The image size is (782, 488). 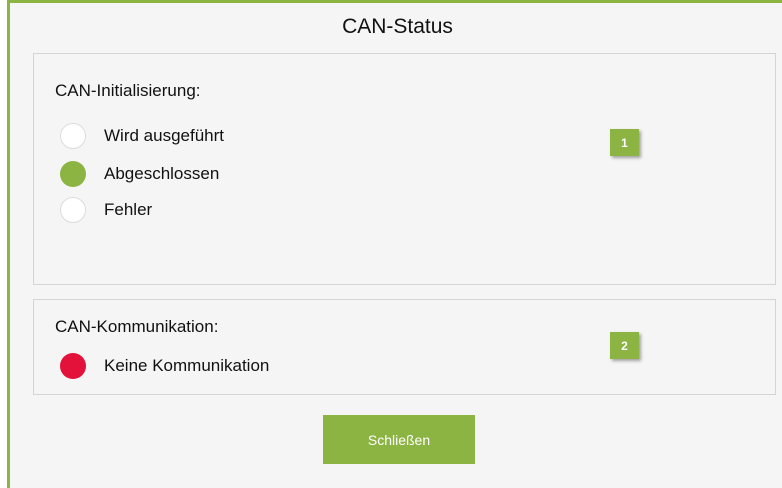 I want to click on status-indicator-red-icon, so click(x=73, y=366).